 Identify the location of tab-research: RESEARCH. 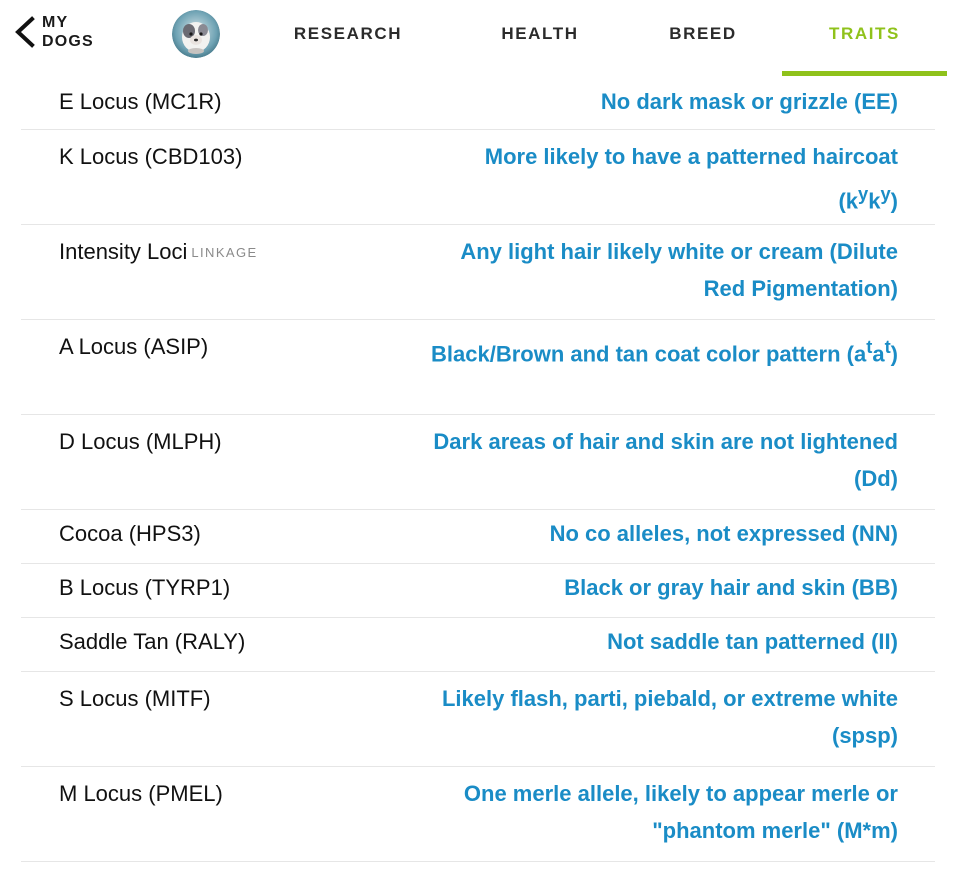
(348, 38).